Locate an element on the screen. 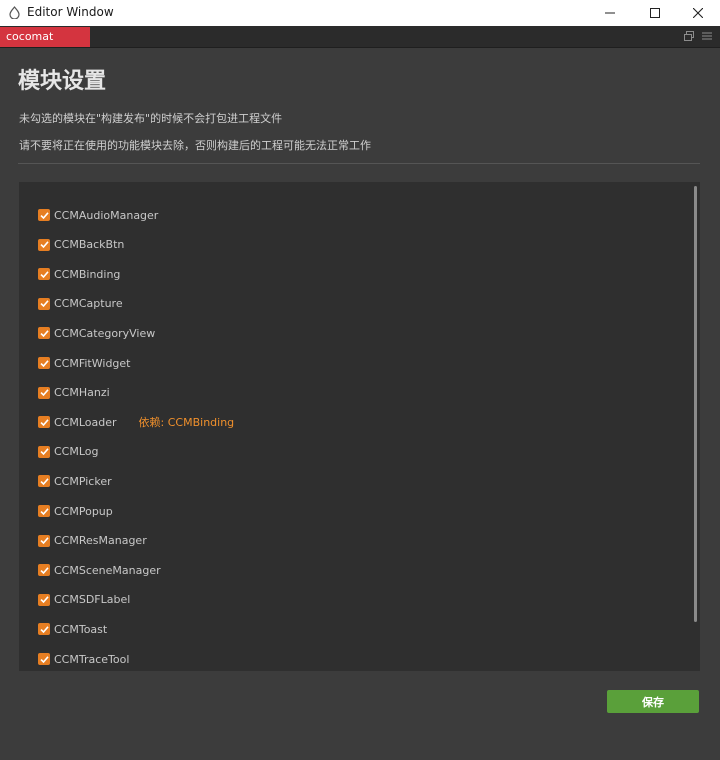 The width and height of the screenshot is (720, 760). module-row: CCMBinding is located at coordinates (79, 274).